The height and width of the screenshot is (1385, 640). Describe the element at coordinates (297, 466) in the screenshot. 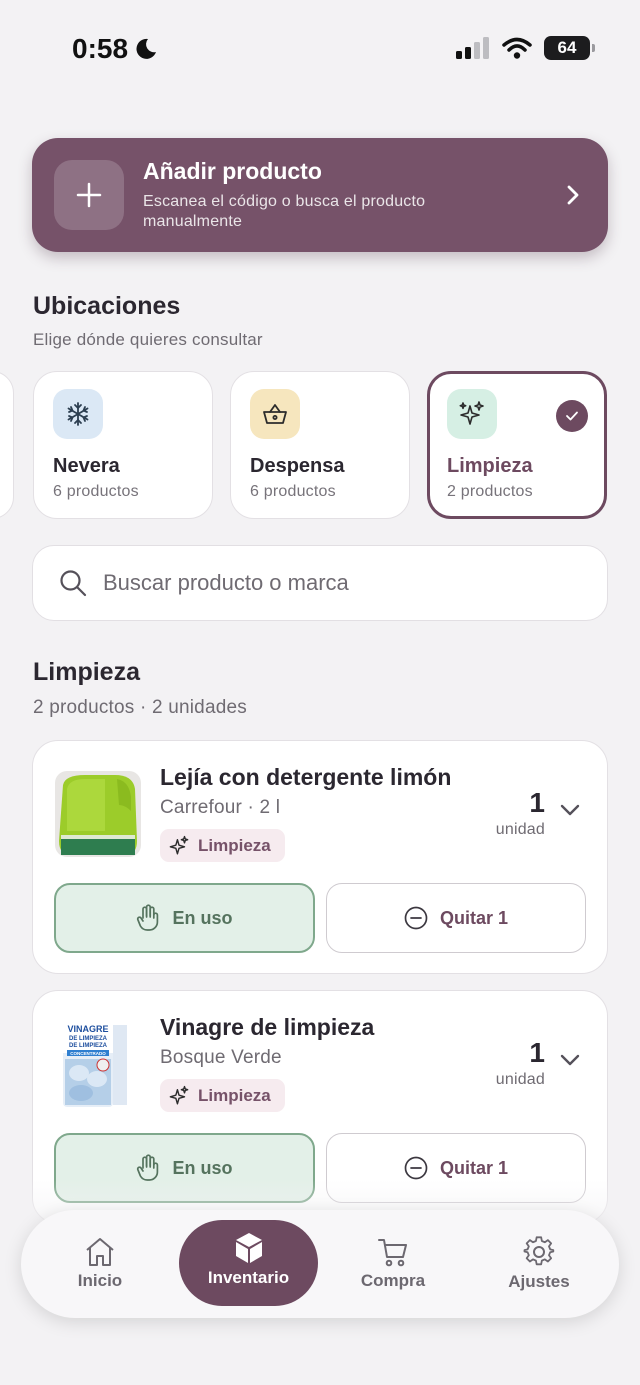

I see `location-name: Despensa` at that location.